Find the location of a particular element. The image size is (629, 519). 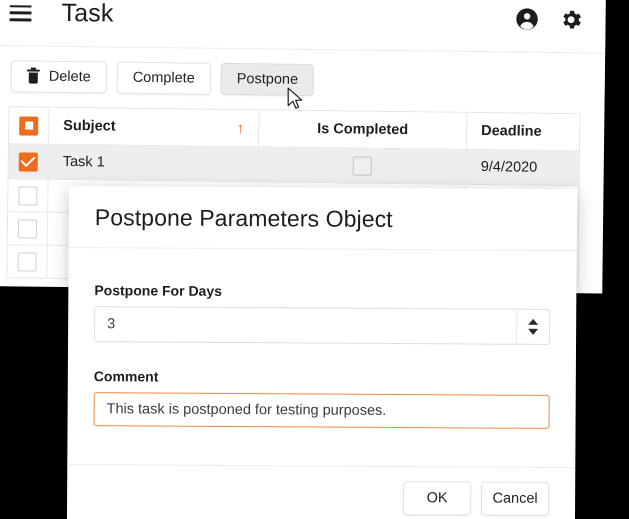

postpone-for-days-stepper is located at coordinates (322, 325).